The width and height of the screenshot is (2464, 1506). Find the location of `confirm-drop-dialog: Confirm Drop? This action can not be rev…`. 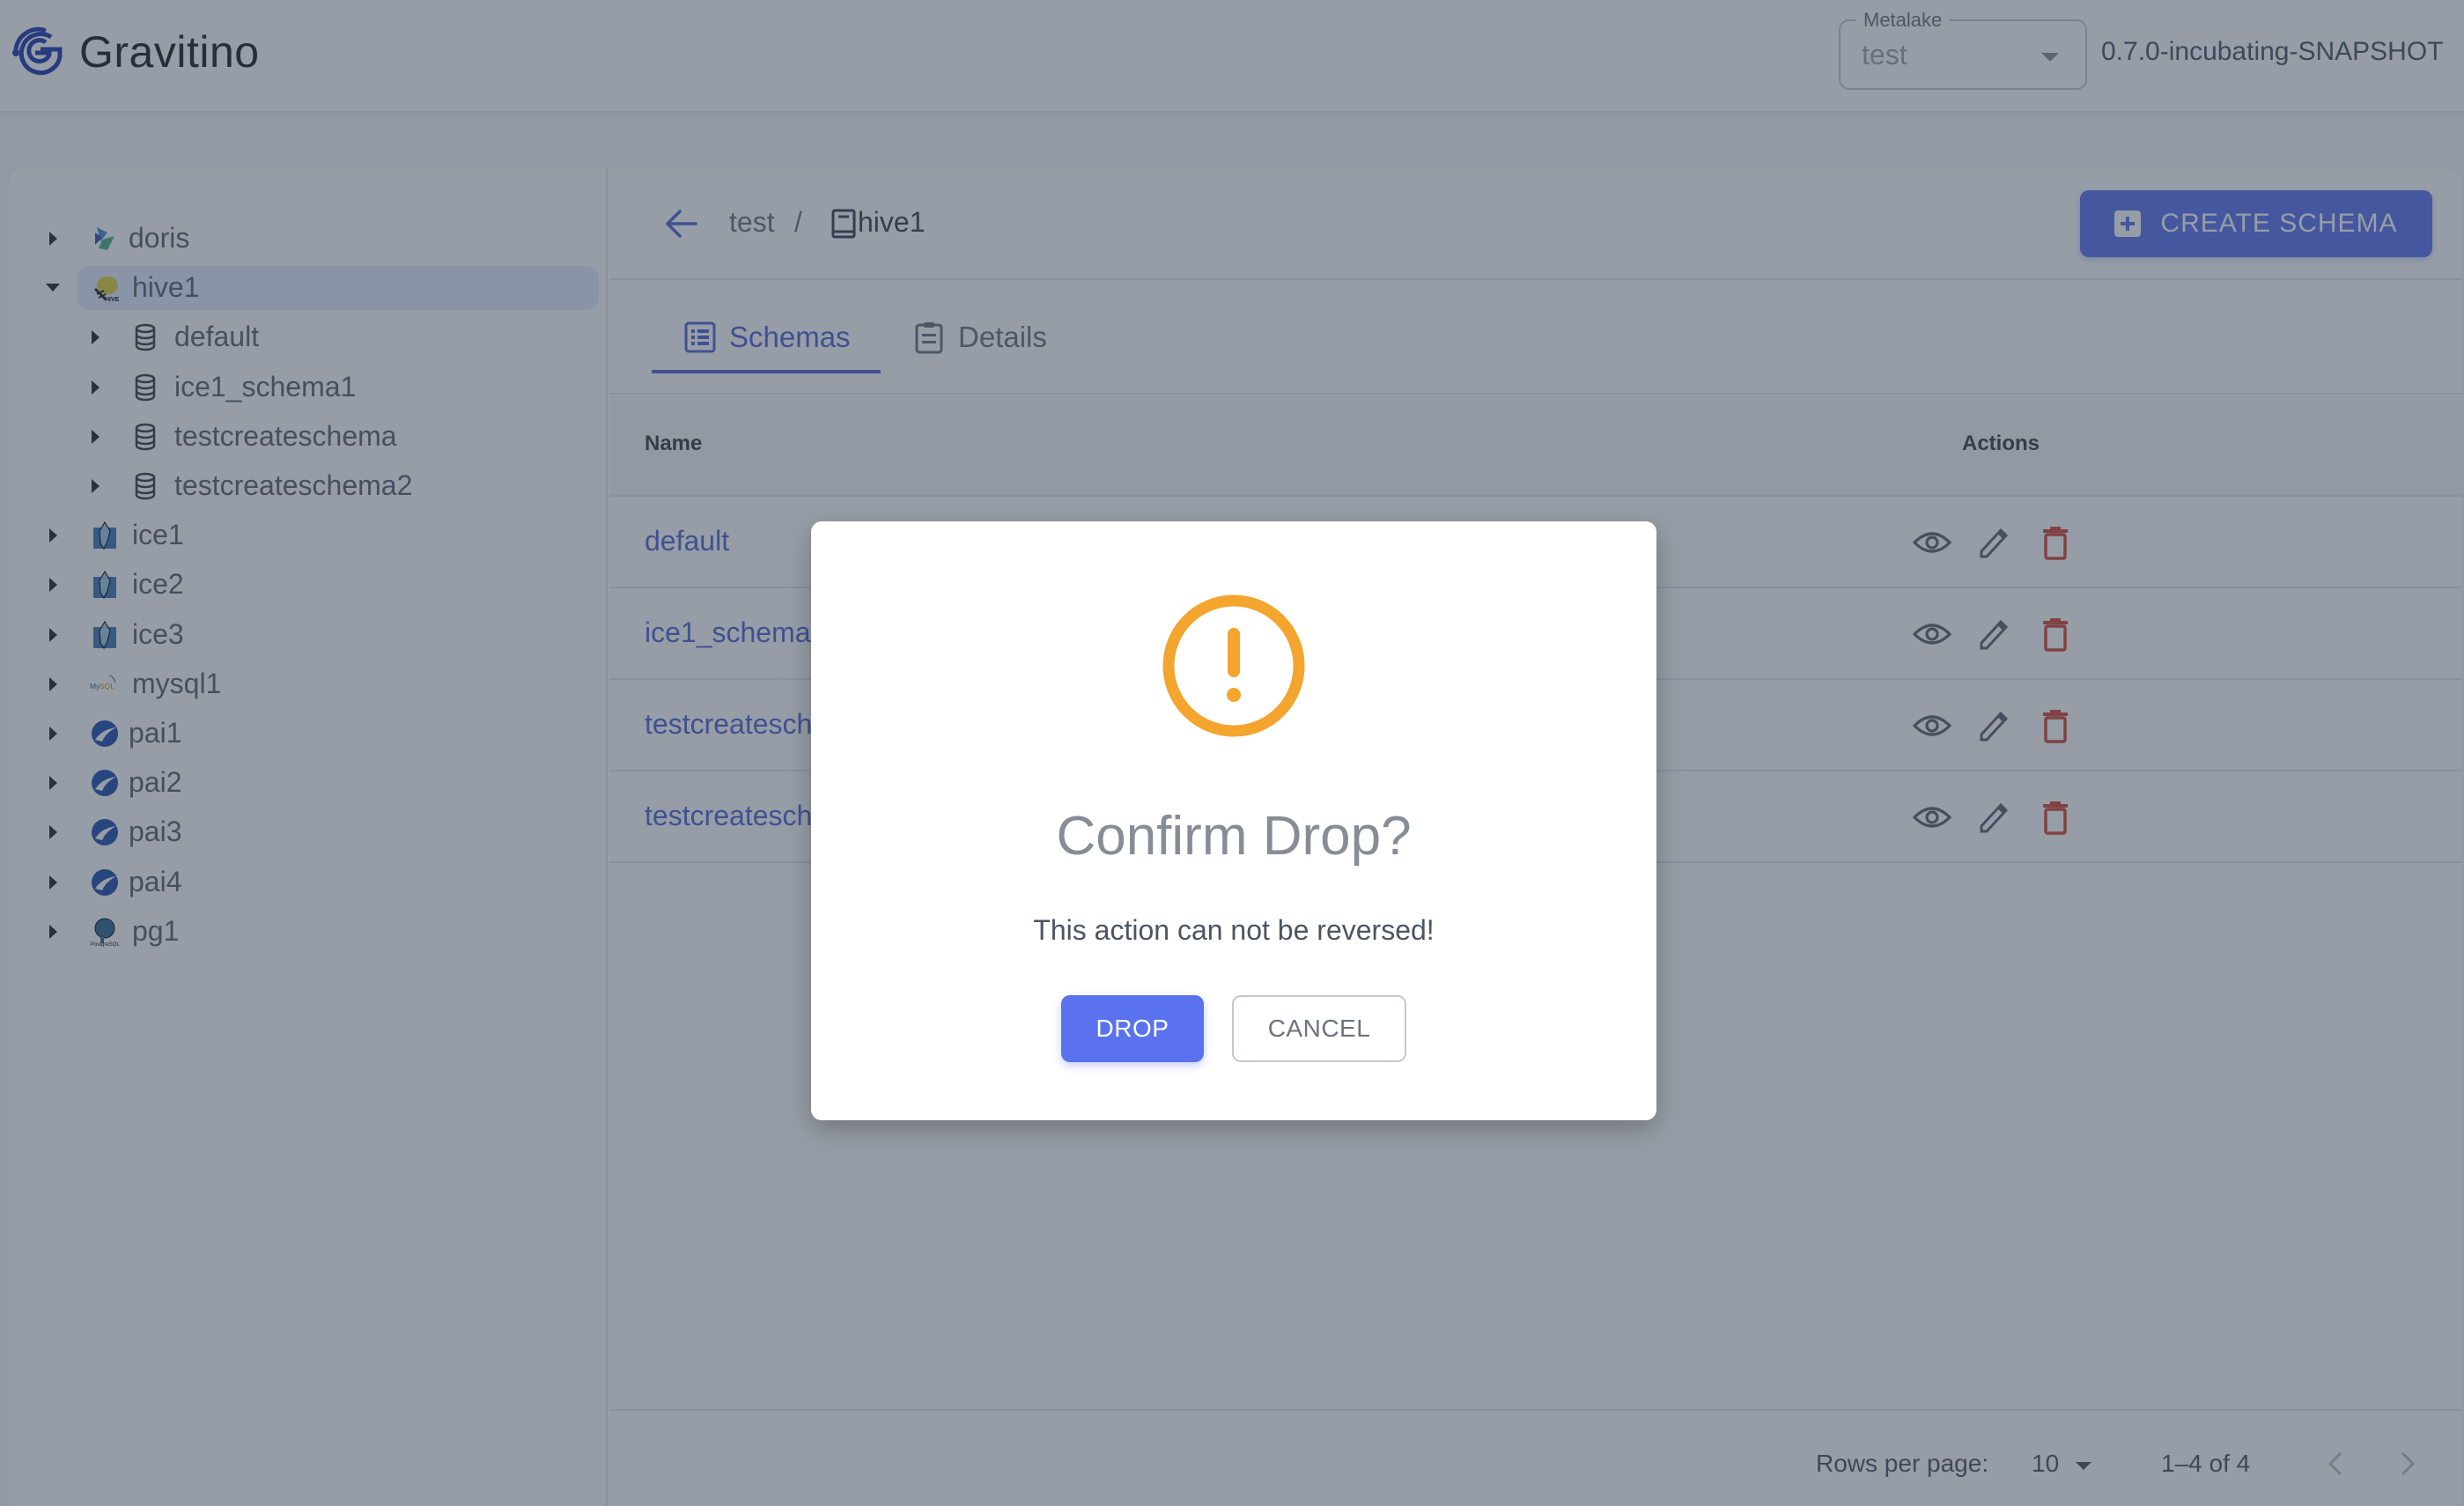

confirm-drop-dialog: Confirm Drop? This action can not be rev… is located at coordinates (1233, 820).